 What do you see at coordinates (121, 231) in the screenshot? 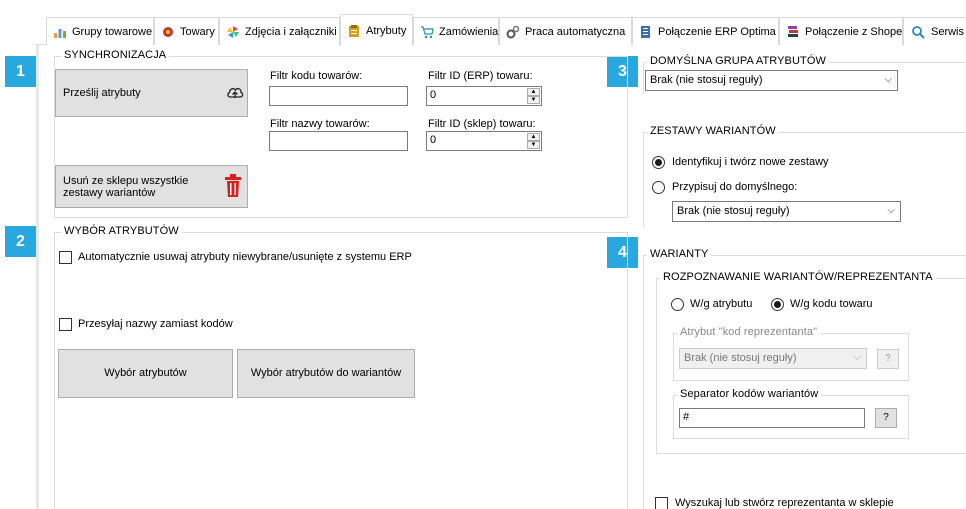
I see `attr-select-title: WYBÓR ATRYBUTÓW` at bounding box center [121, 231].